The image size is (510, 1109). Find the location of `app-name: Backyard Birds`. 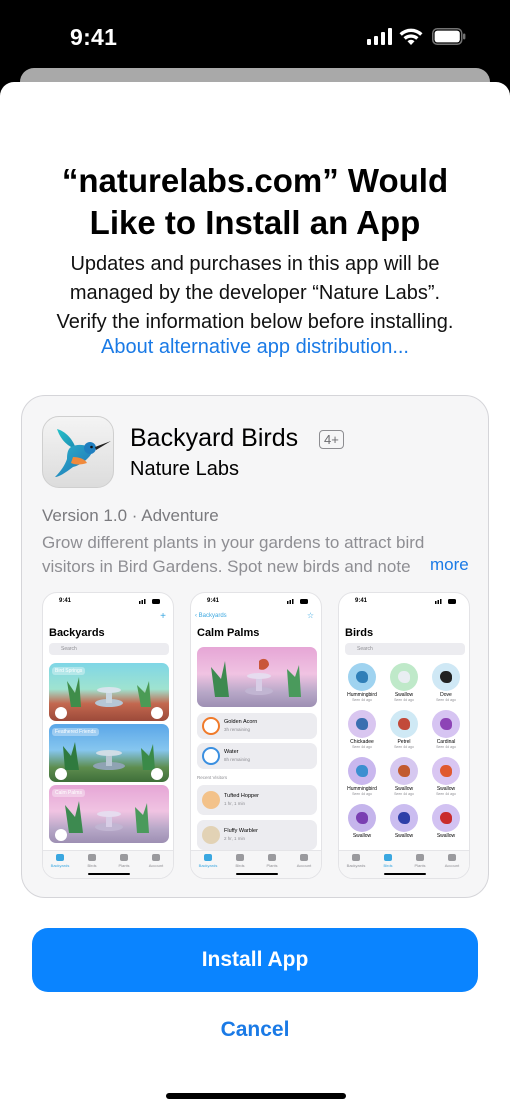

app-name: Backyard Birds is located at coordinates (214, 438).